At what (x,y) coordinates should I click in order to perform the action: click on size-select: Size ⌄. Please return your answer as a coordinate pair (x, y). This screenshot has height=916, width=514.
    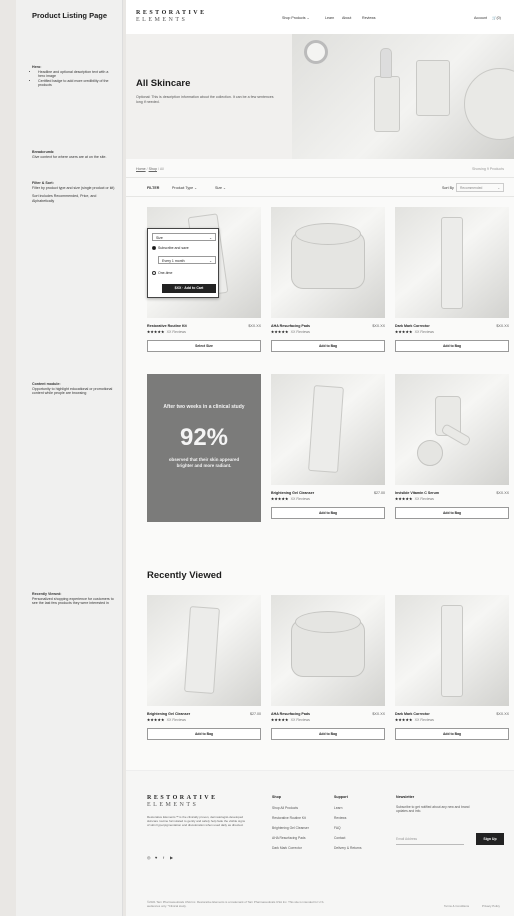
    Looking at the image, I should click on (184, 237).